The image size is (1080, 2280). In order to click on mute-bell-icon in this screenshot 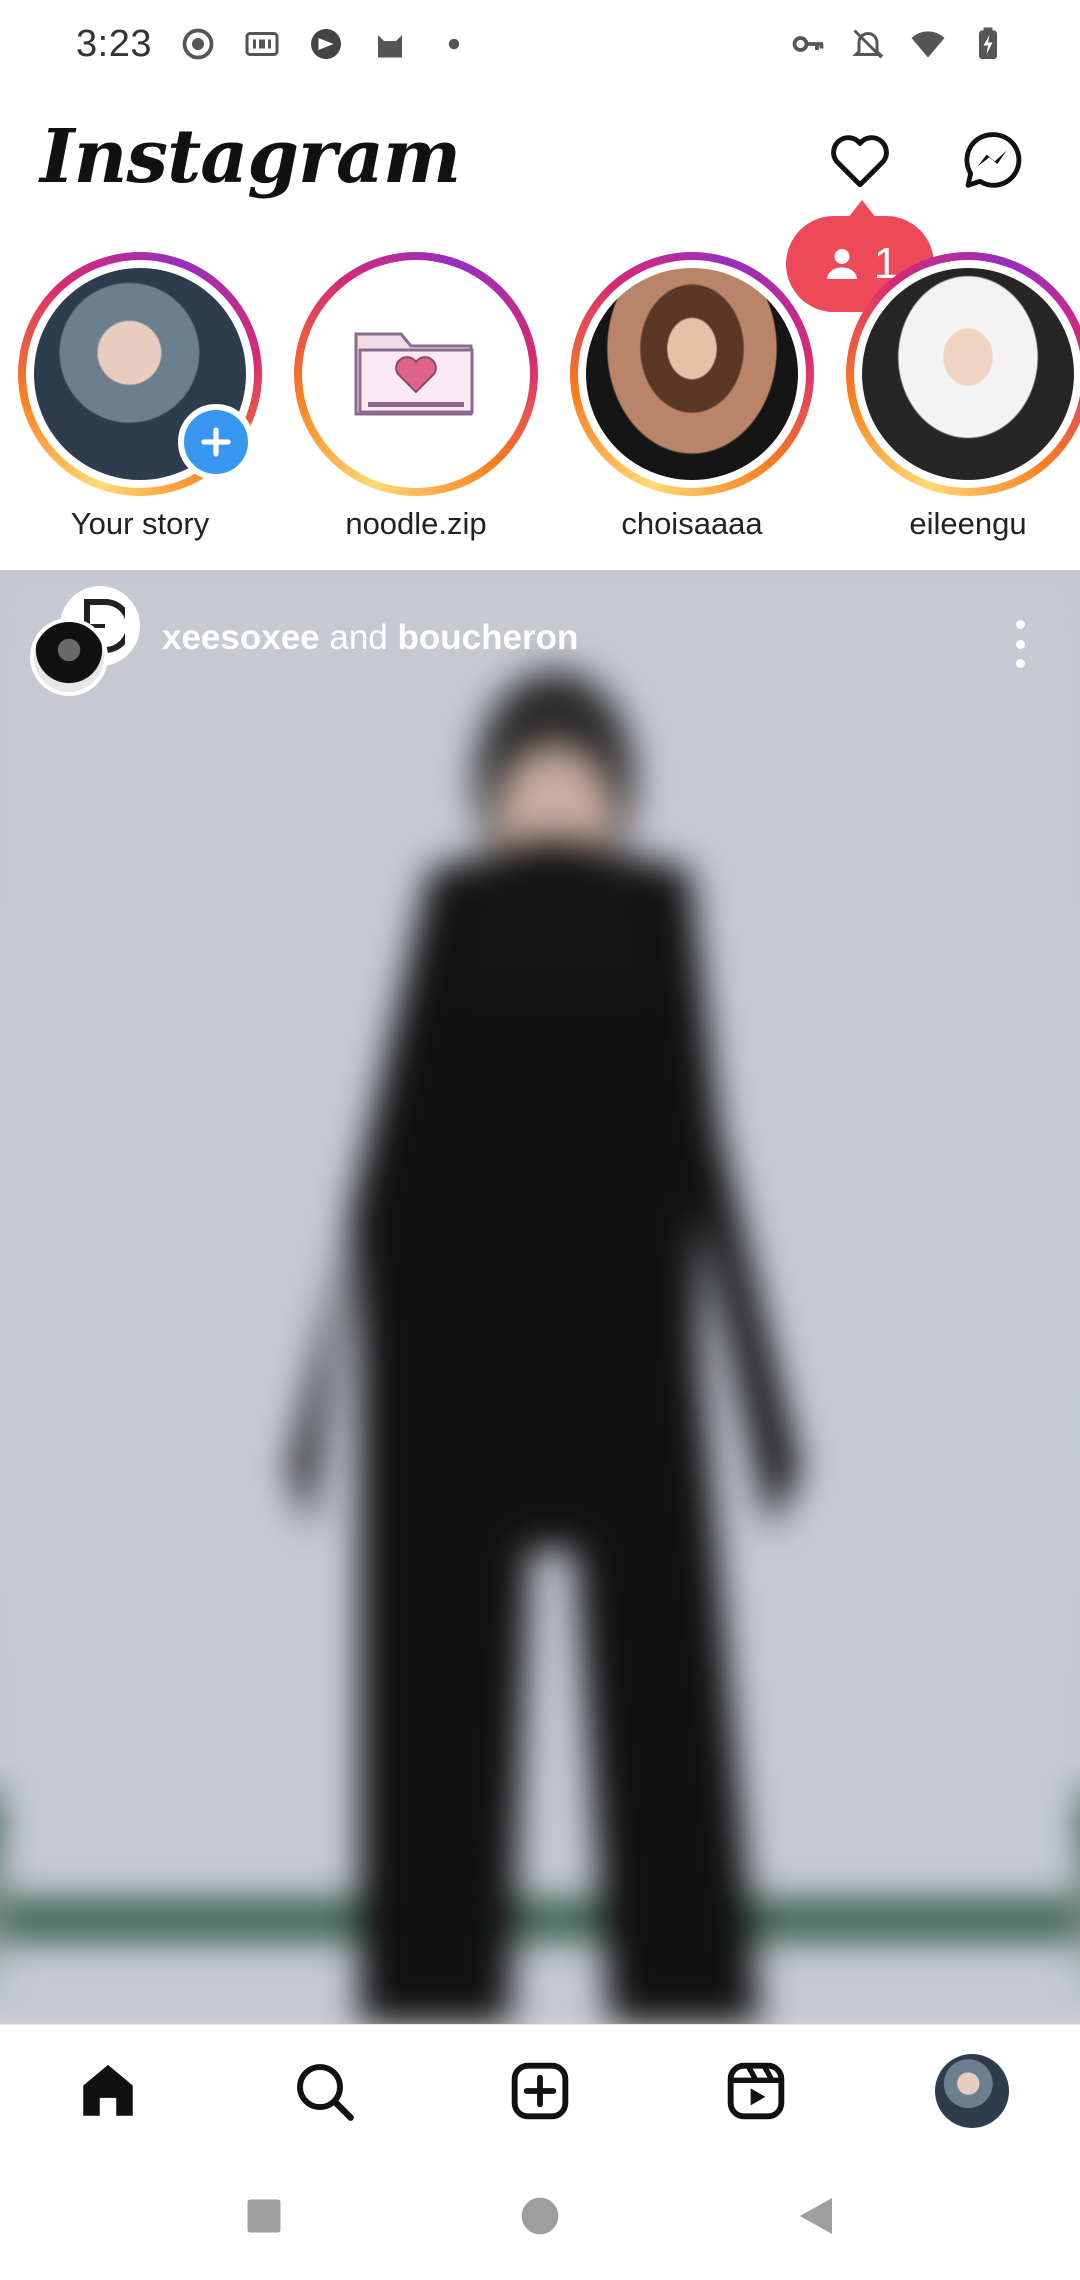, I will do `click(868, 44)`.